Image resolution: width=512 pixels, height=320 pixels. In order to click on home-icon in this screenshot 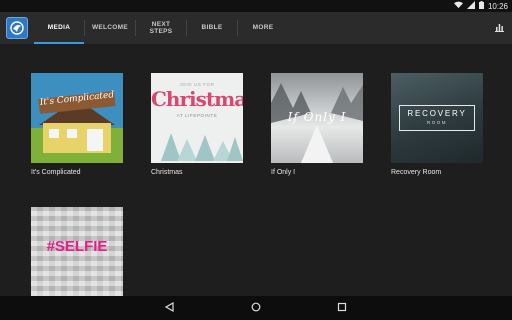, I will do `click(256, 308)`.